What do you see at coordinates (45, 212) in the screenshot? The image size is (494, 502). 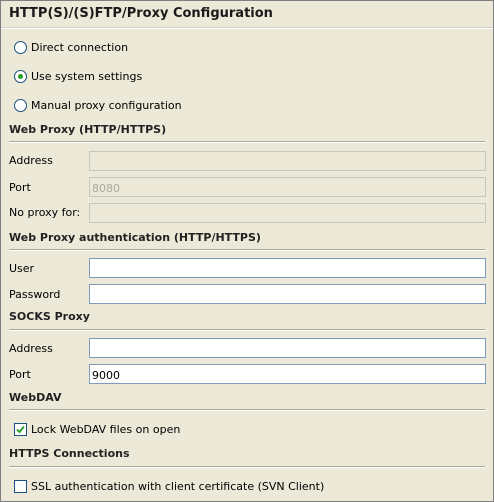 I see `no-proxy-label: No proxy for:` at bounding box center [45, 212].